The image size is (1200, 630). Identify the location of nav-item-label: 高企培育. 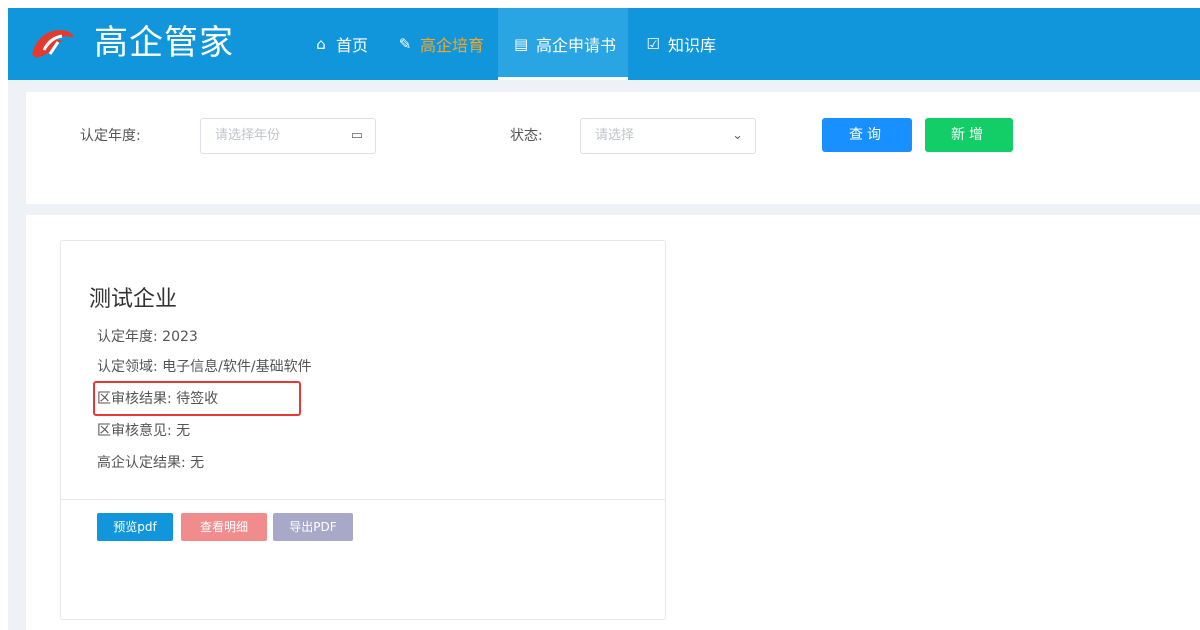
(452, 45).